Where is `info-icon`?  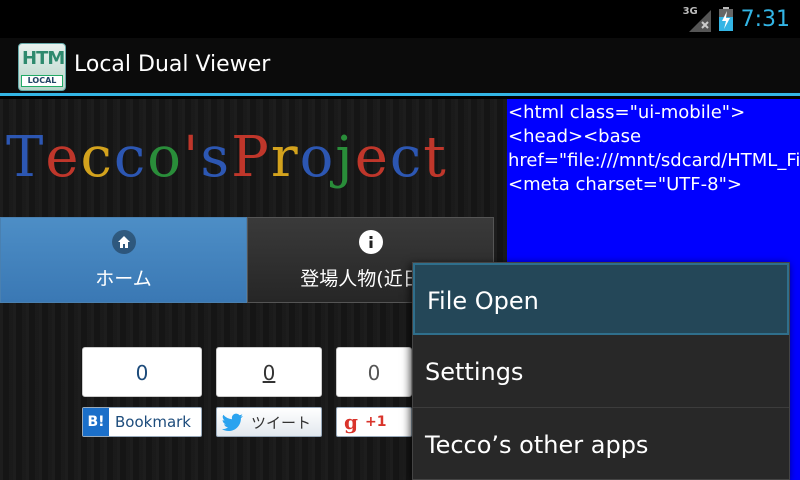 info-icon is located at coordinates (370, 242).